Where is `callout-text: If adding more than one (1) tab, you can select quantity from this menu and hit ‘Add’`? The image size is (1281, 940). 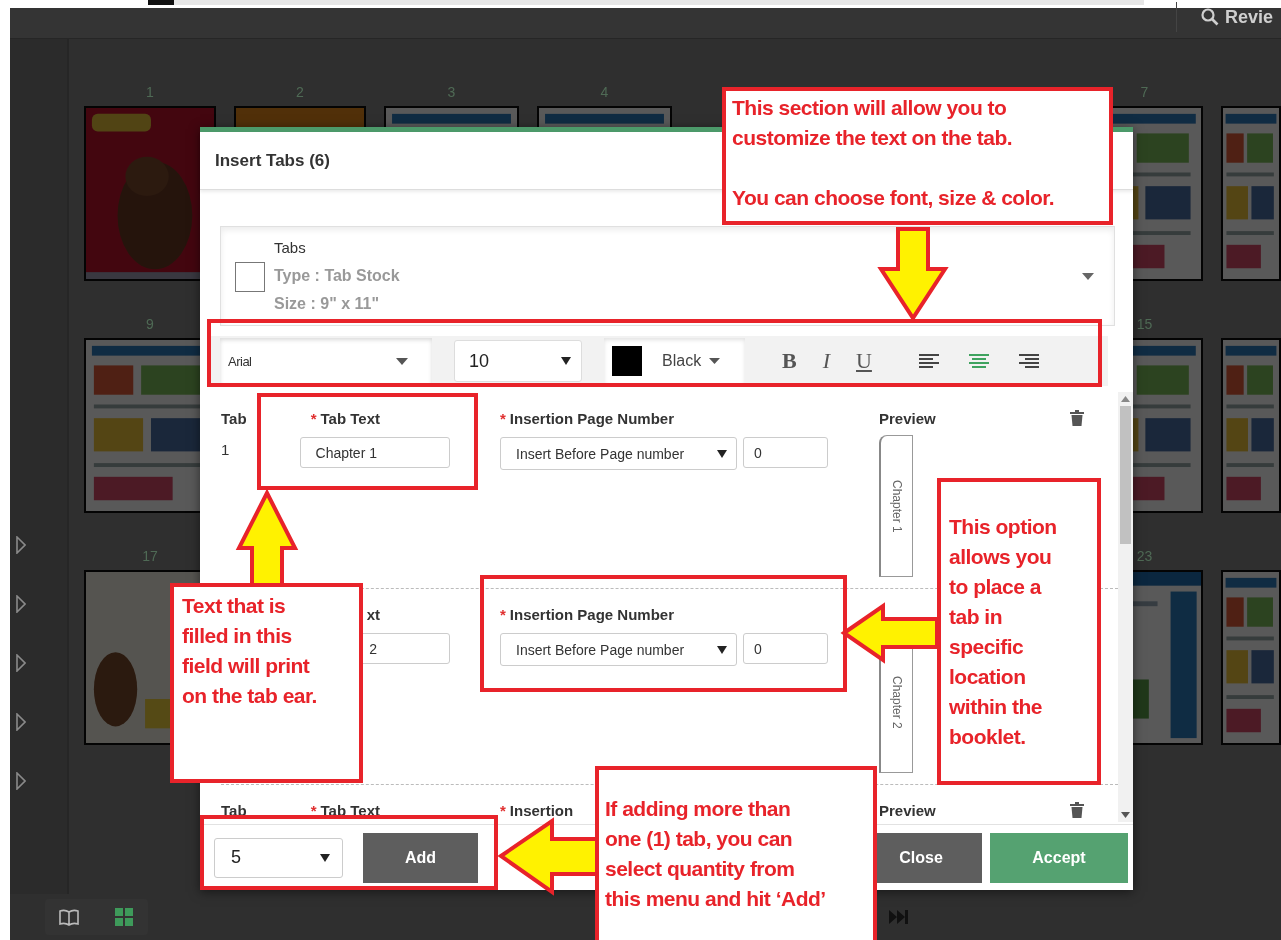
callout-text: If adding more than one (1) tab, you can select quantity from this menu and hit ‘Add’ is located at coordinates (715, 854).